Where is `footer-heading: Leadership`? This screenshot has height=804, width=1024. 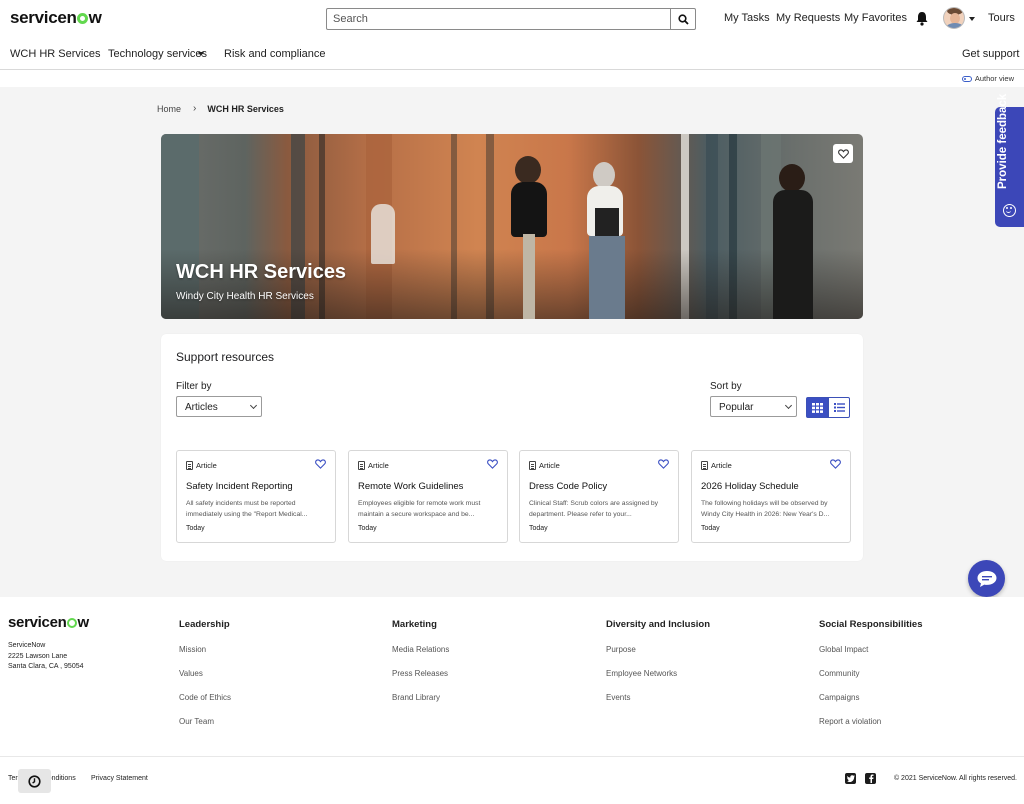 footer-heading: Leadership is located at coordinates (204, 624).